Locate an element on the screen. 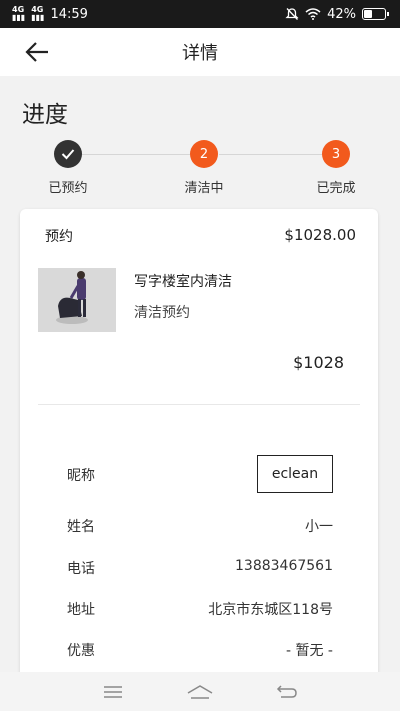  address-value: 北京市东城区118号 is located at coordinates (270, 610).